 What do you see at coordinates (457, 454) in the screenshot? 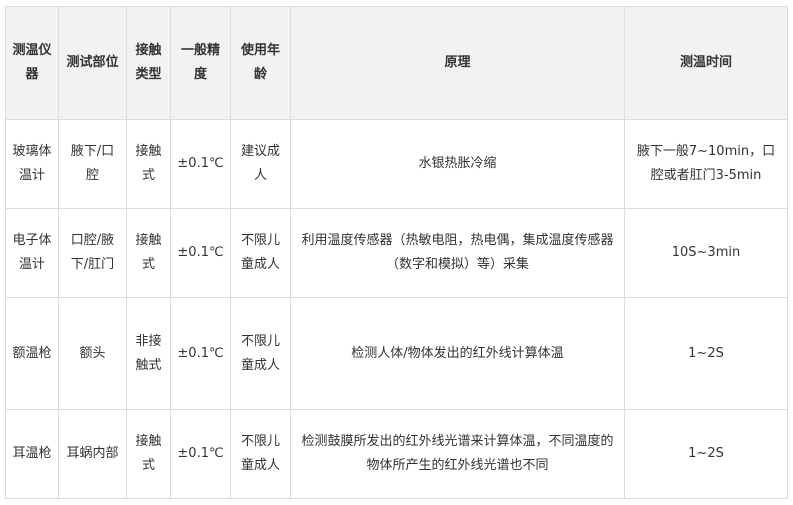
I see `cell-principle: 检测鼓膜所发出的红外线光谱来计算体温，不同温度的物体所产生的红外线光谱也不同` at bounding box center [457, 454].